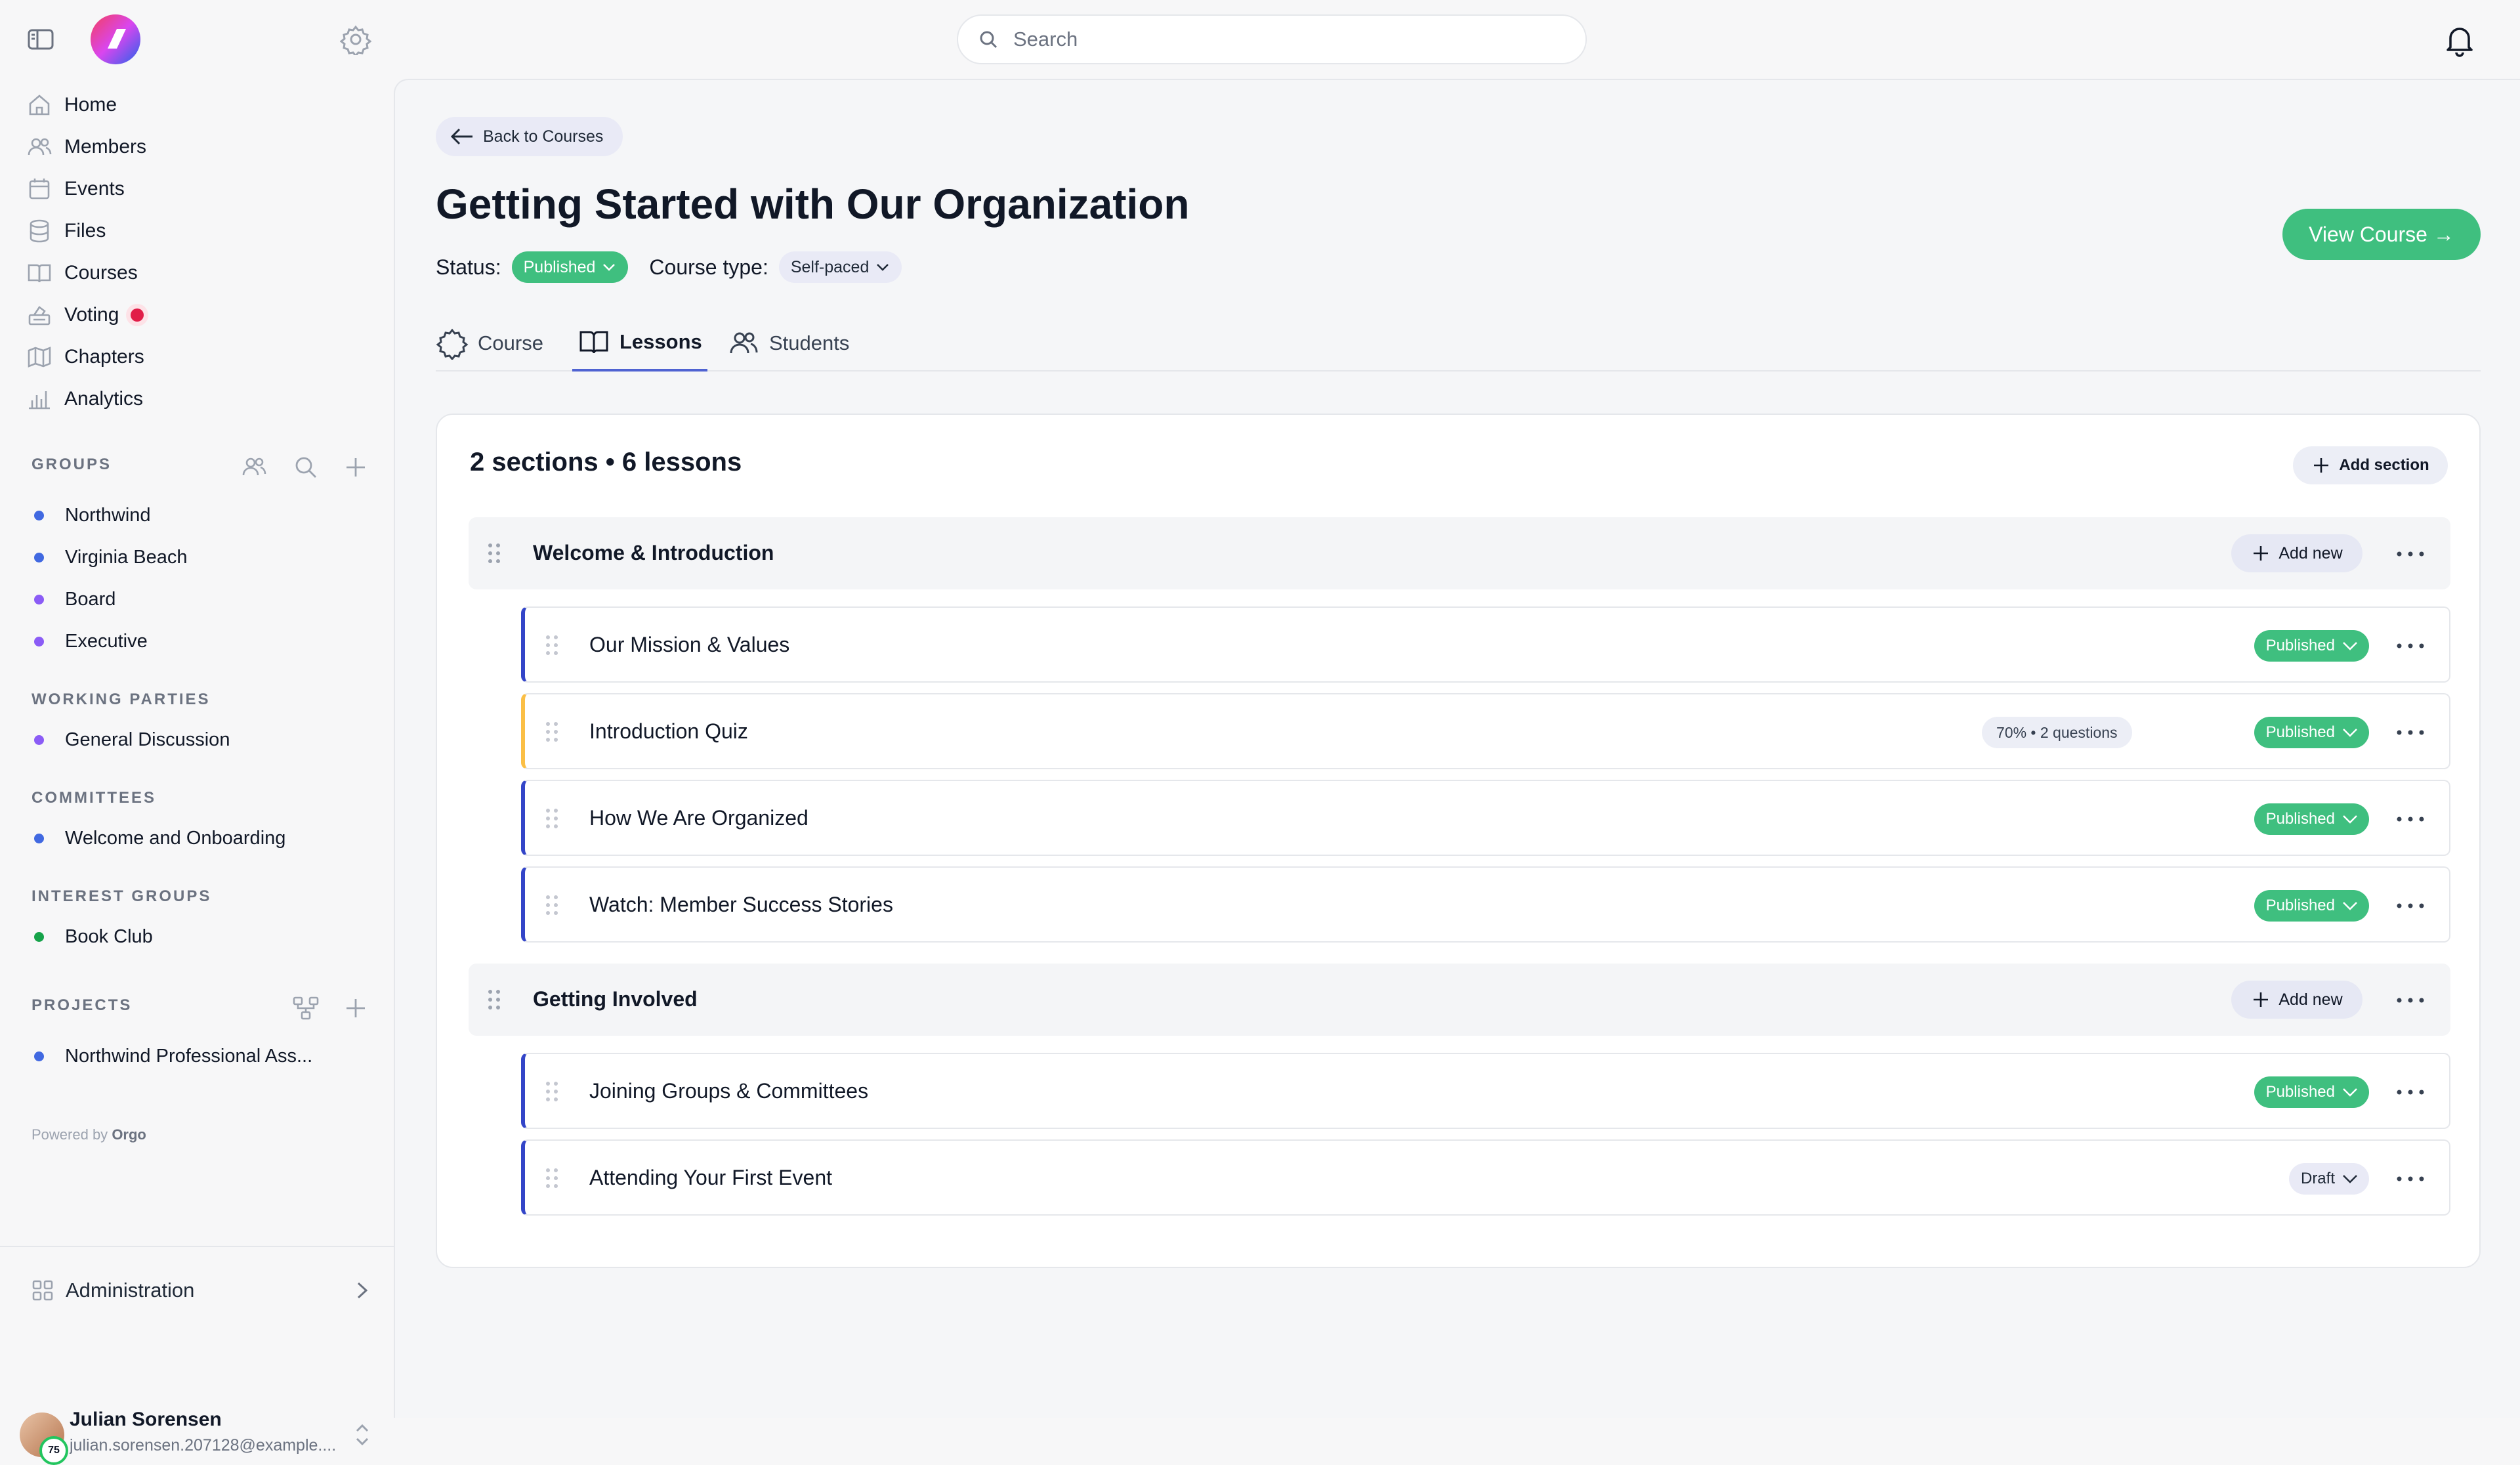 The height and width of the screenshot is (1465, 2520). I want to click on section-header: Getting Involved Add new, so click(1459, 1000).